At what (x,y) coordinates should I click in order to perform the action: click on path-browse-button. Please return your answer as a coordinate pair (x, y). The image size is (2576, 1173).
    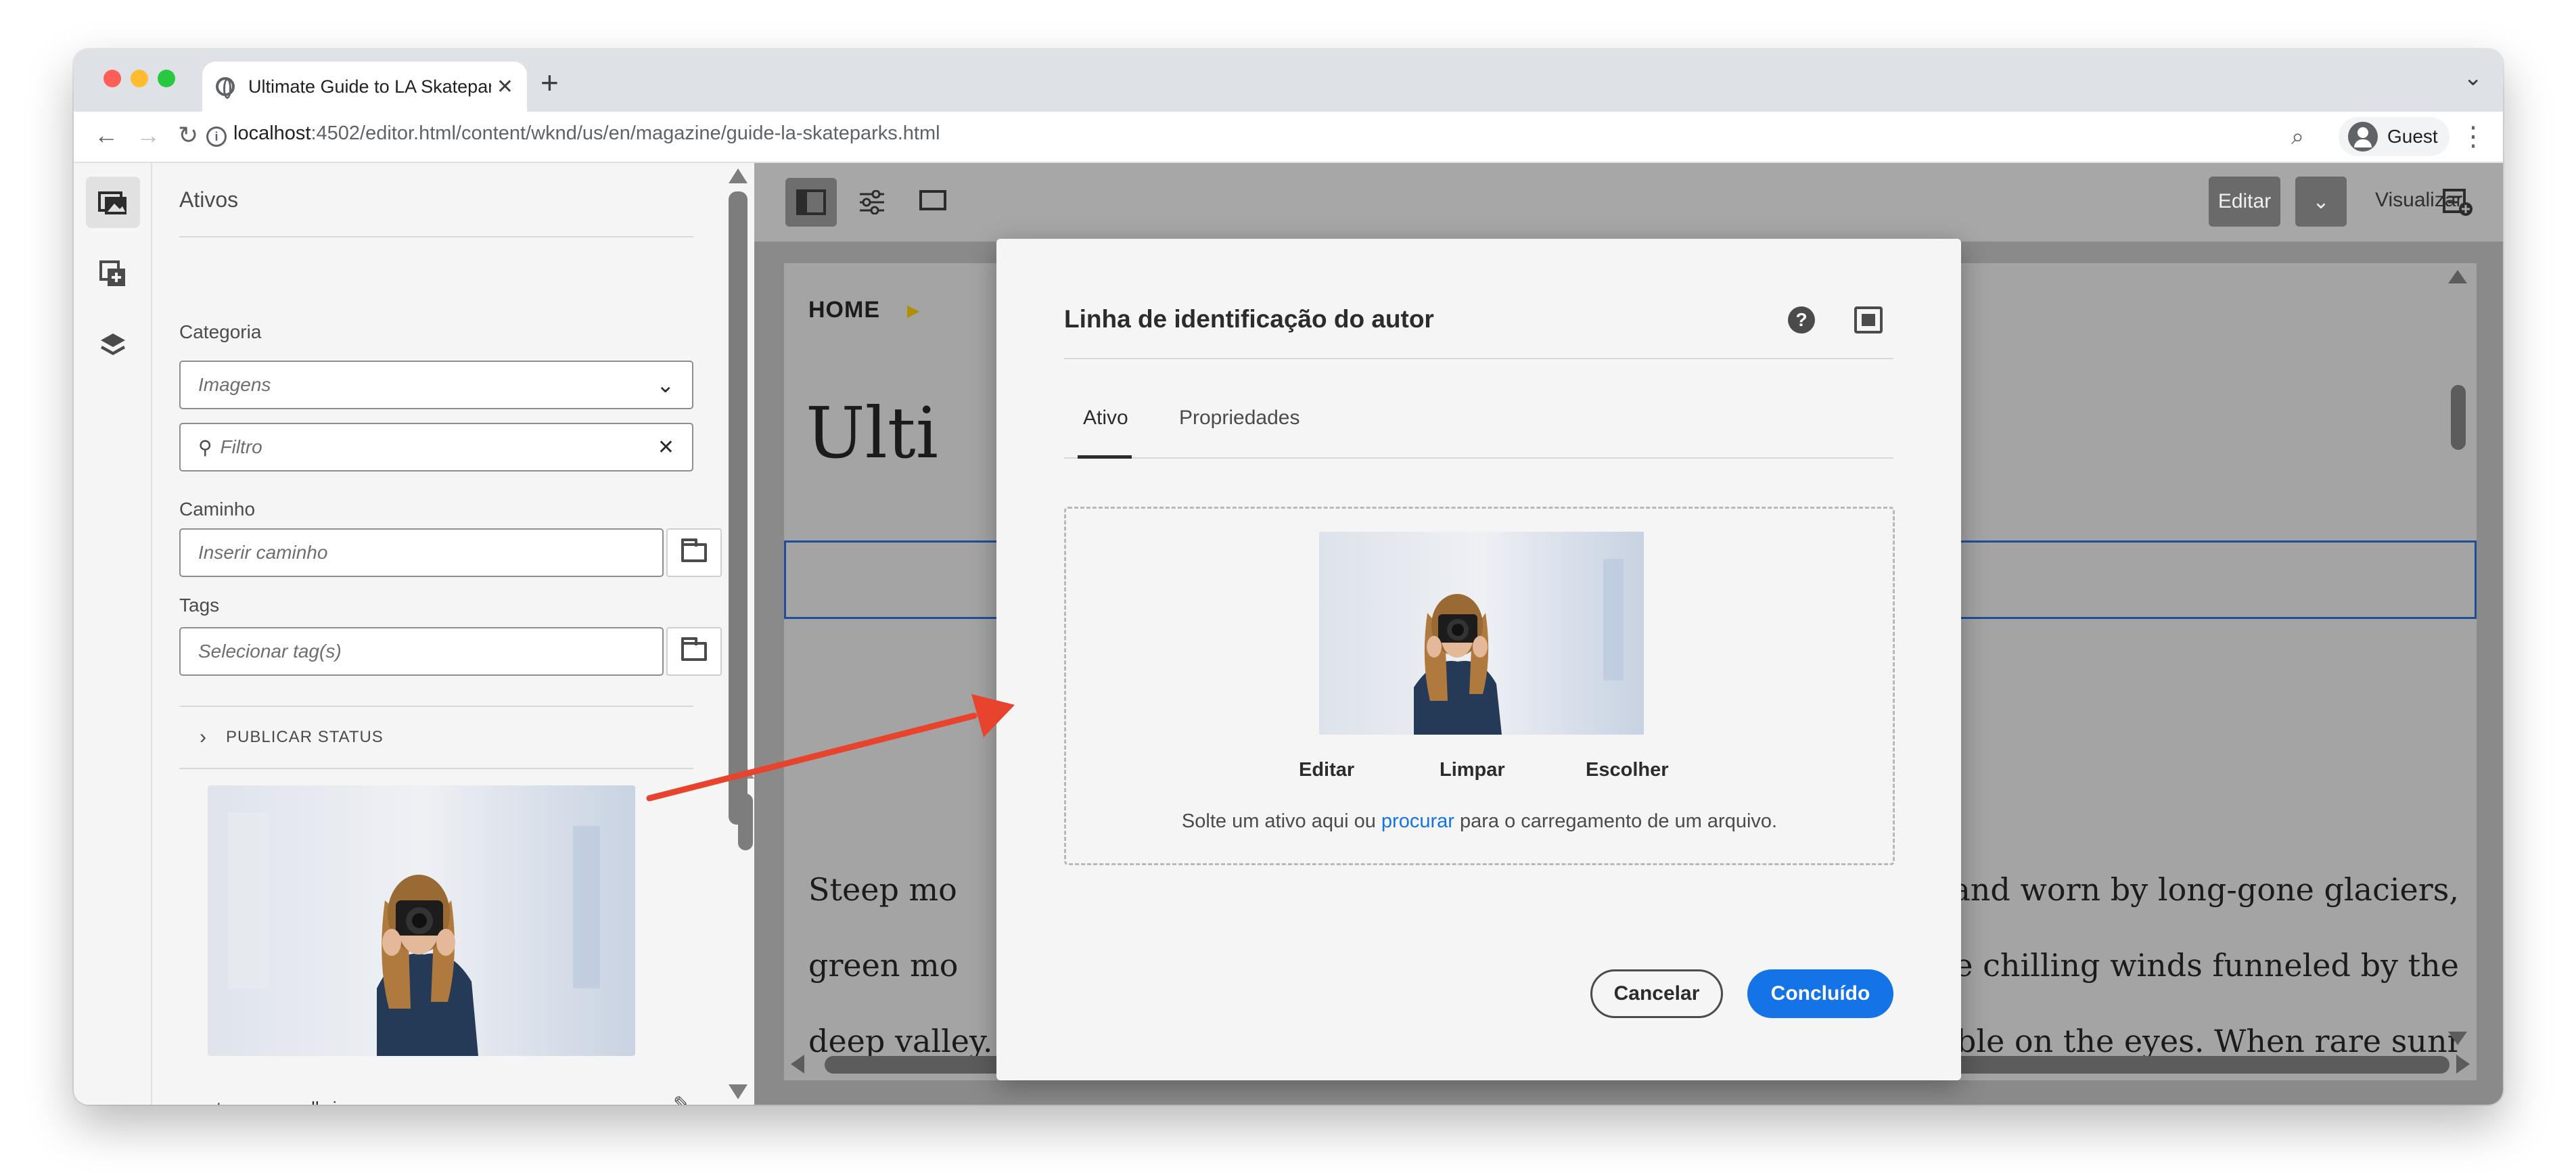
    Looking at the image, I should click on (694, 552).